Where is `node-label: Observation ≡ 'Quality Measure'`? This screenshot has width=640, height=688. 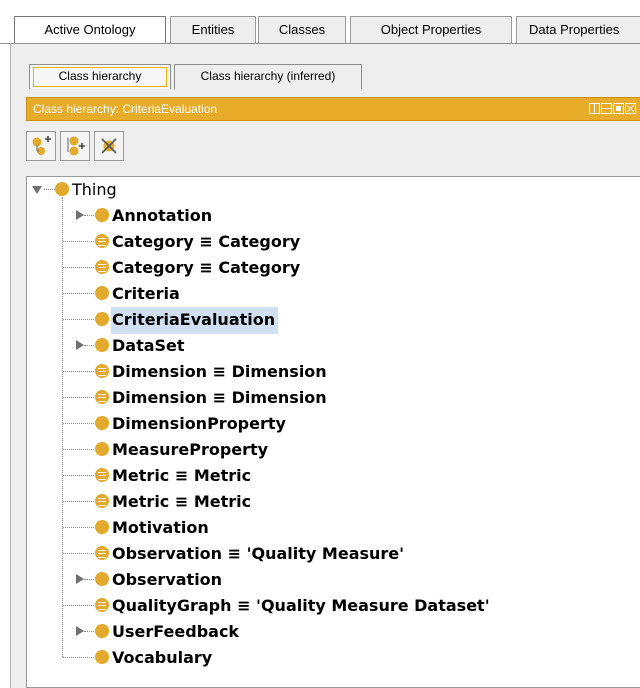
node-label: Observation ≡ 'Quality Measure' is located at coordinates (258, 553).